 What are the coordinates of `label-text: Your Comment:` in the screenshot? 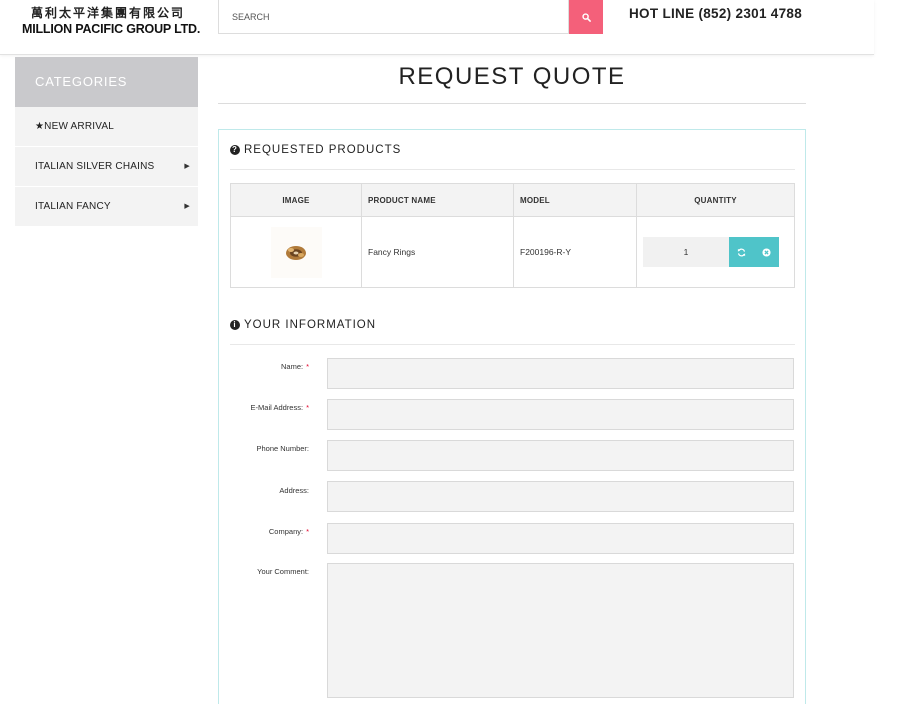 It's located at (283, 571).